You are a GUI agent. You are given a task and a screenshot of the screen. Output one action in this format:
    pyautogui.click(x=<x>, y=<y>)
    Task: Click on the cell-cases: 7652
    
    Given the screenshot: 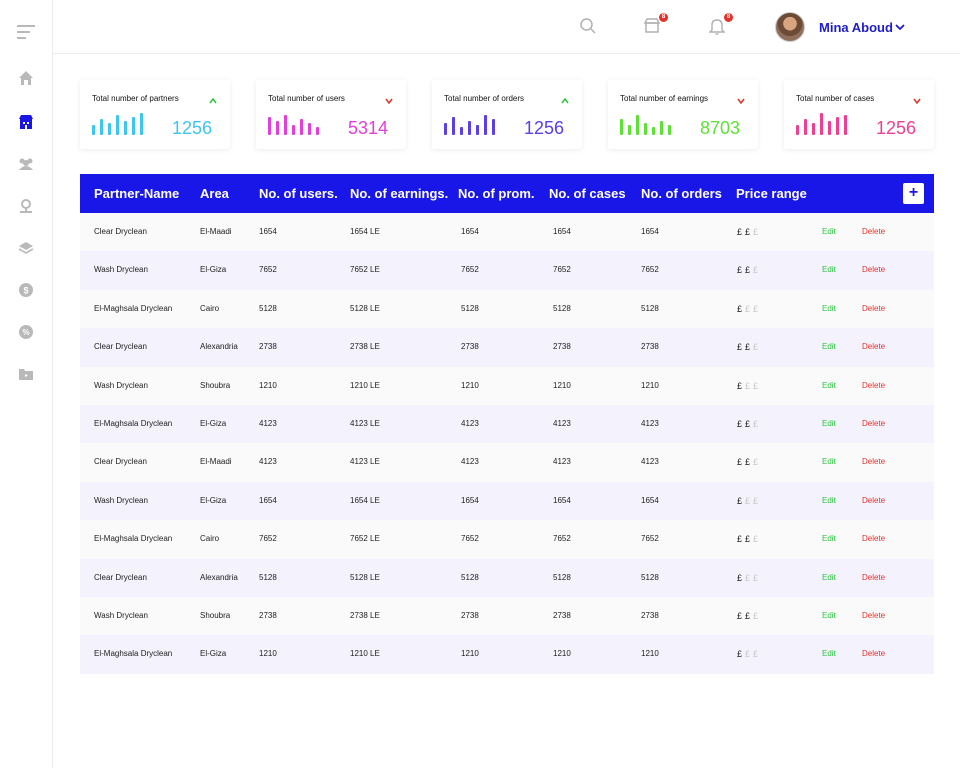 What is the action you would take?
    pyautogui.click(x=562, y=270)
    